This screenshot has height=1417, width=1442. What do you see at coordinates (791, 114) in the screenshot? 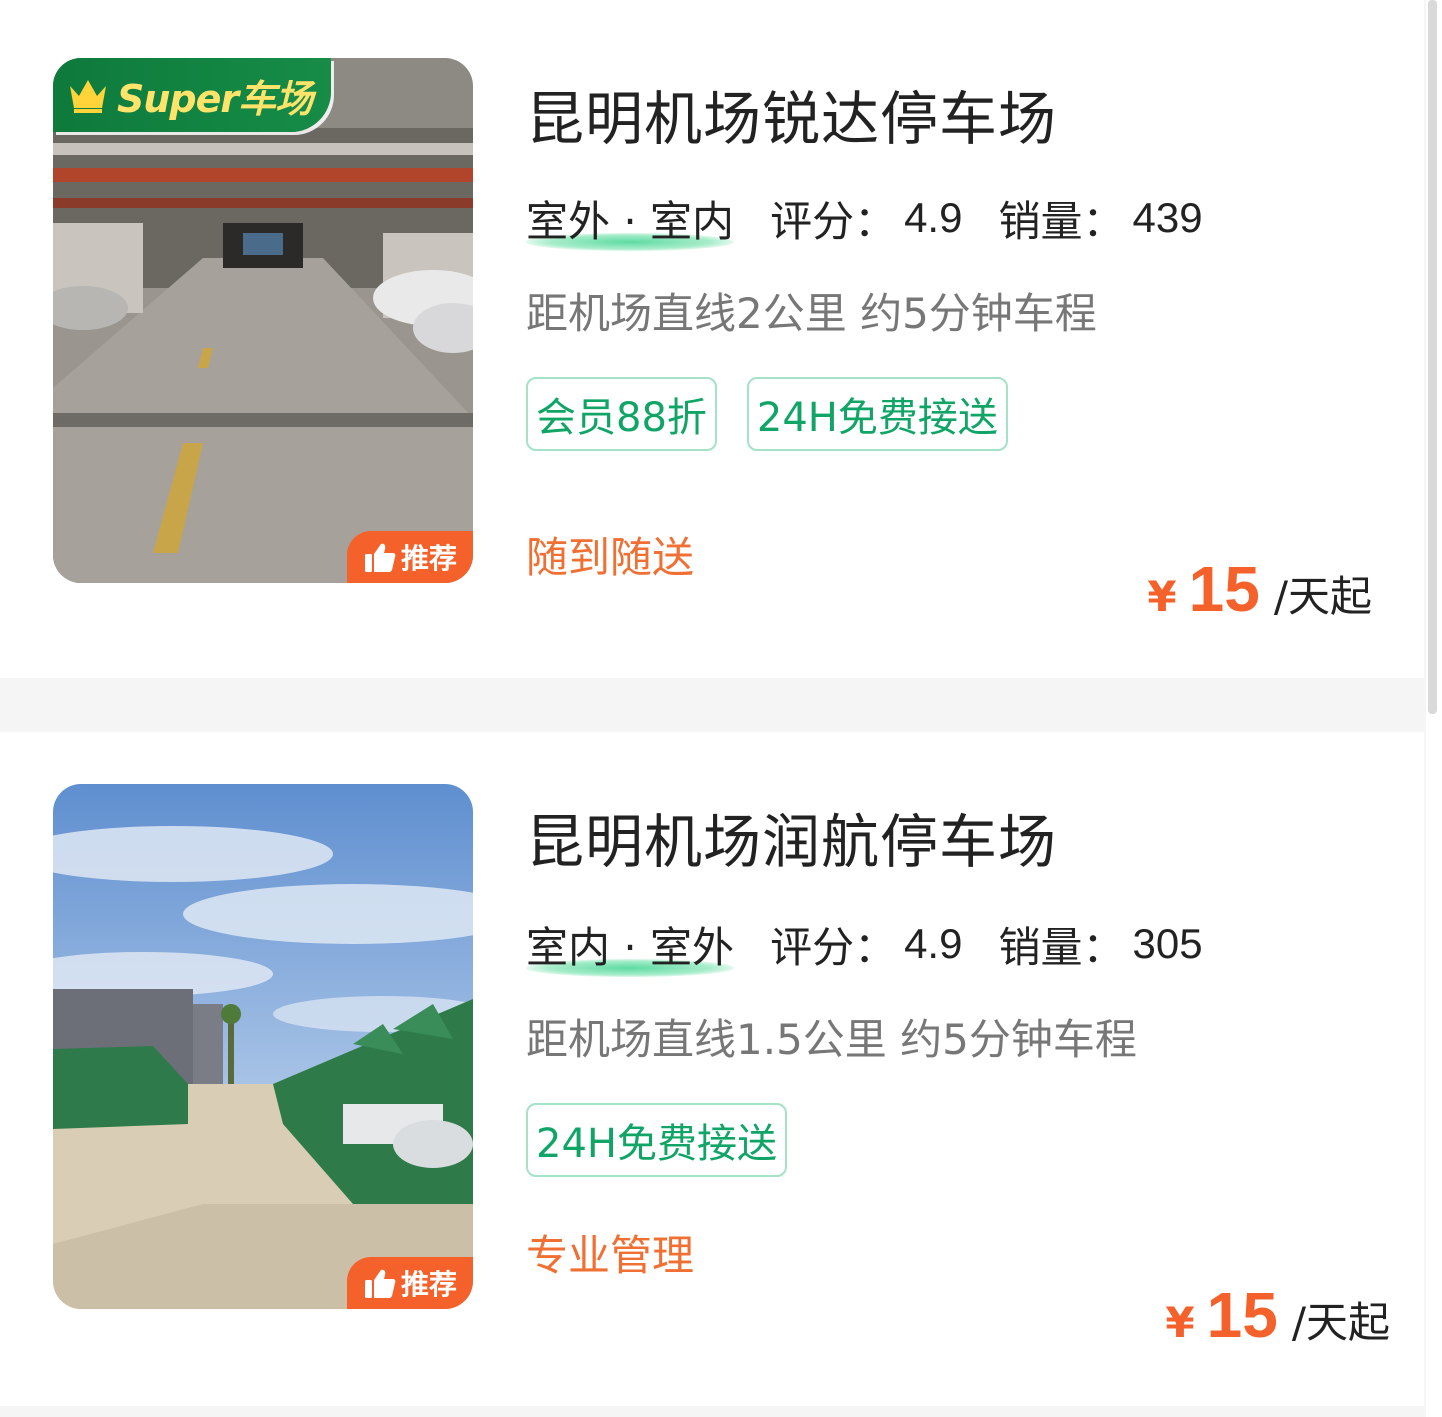
I see `parking-name: 昆明机场锐达停车场` at bounding box center [791, 114].